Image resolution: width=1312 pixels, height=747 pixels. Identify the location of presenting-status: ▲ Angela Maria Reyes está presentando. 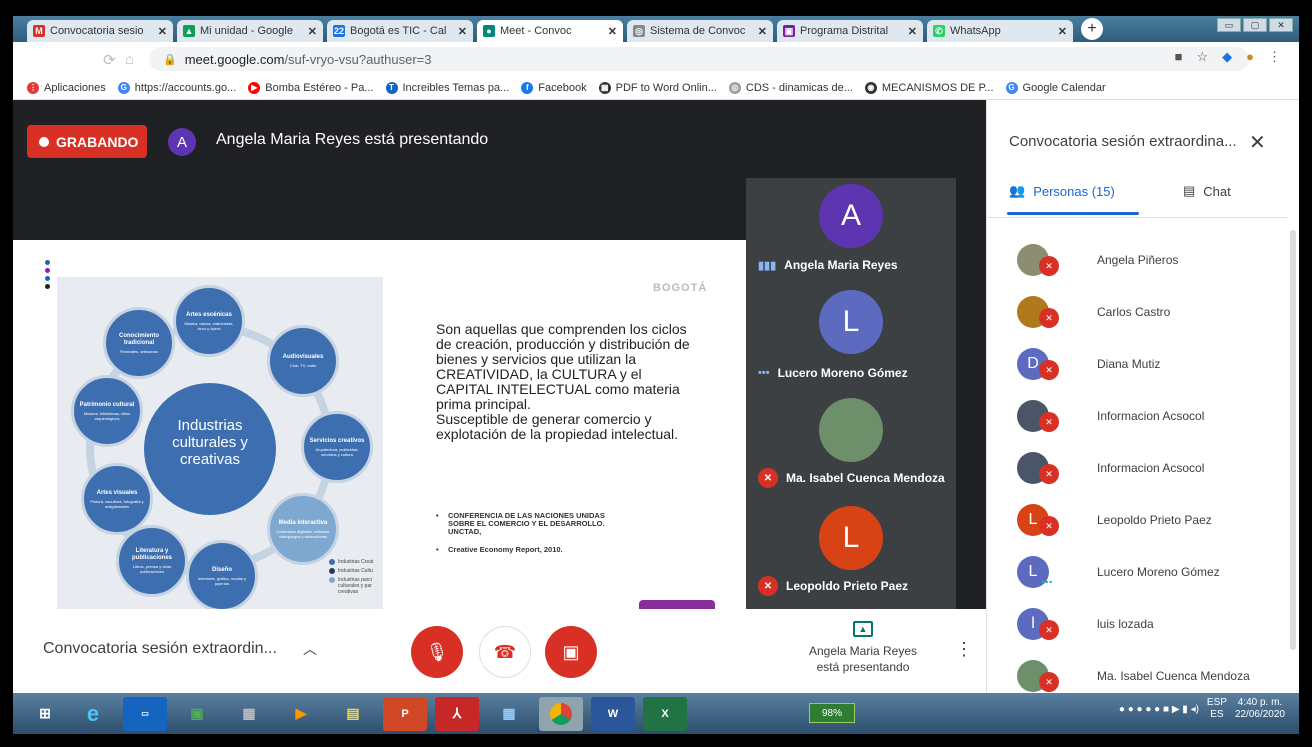
(863, 648).